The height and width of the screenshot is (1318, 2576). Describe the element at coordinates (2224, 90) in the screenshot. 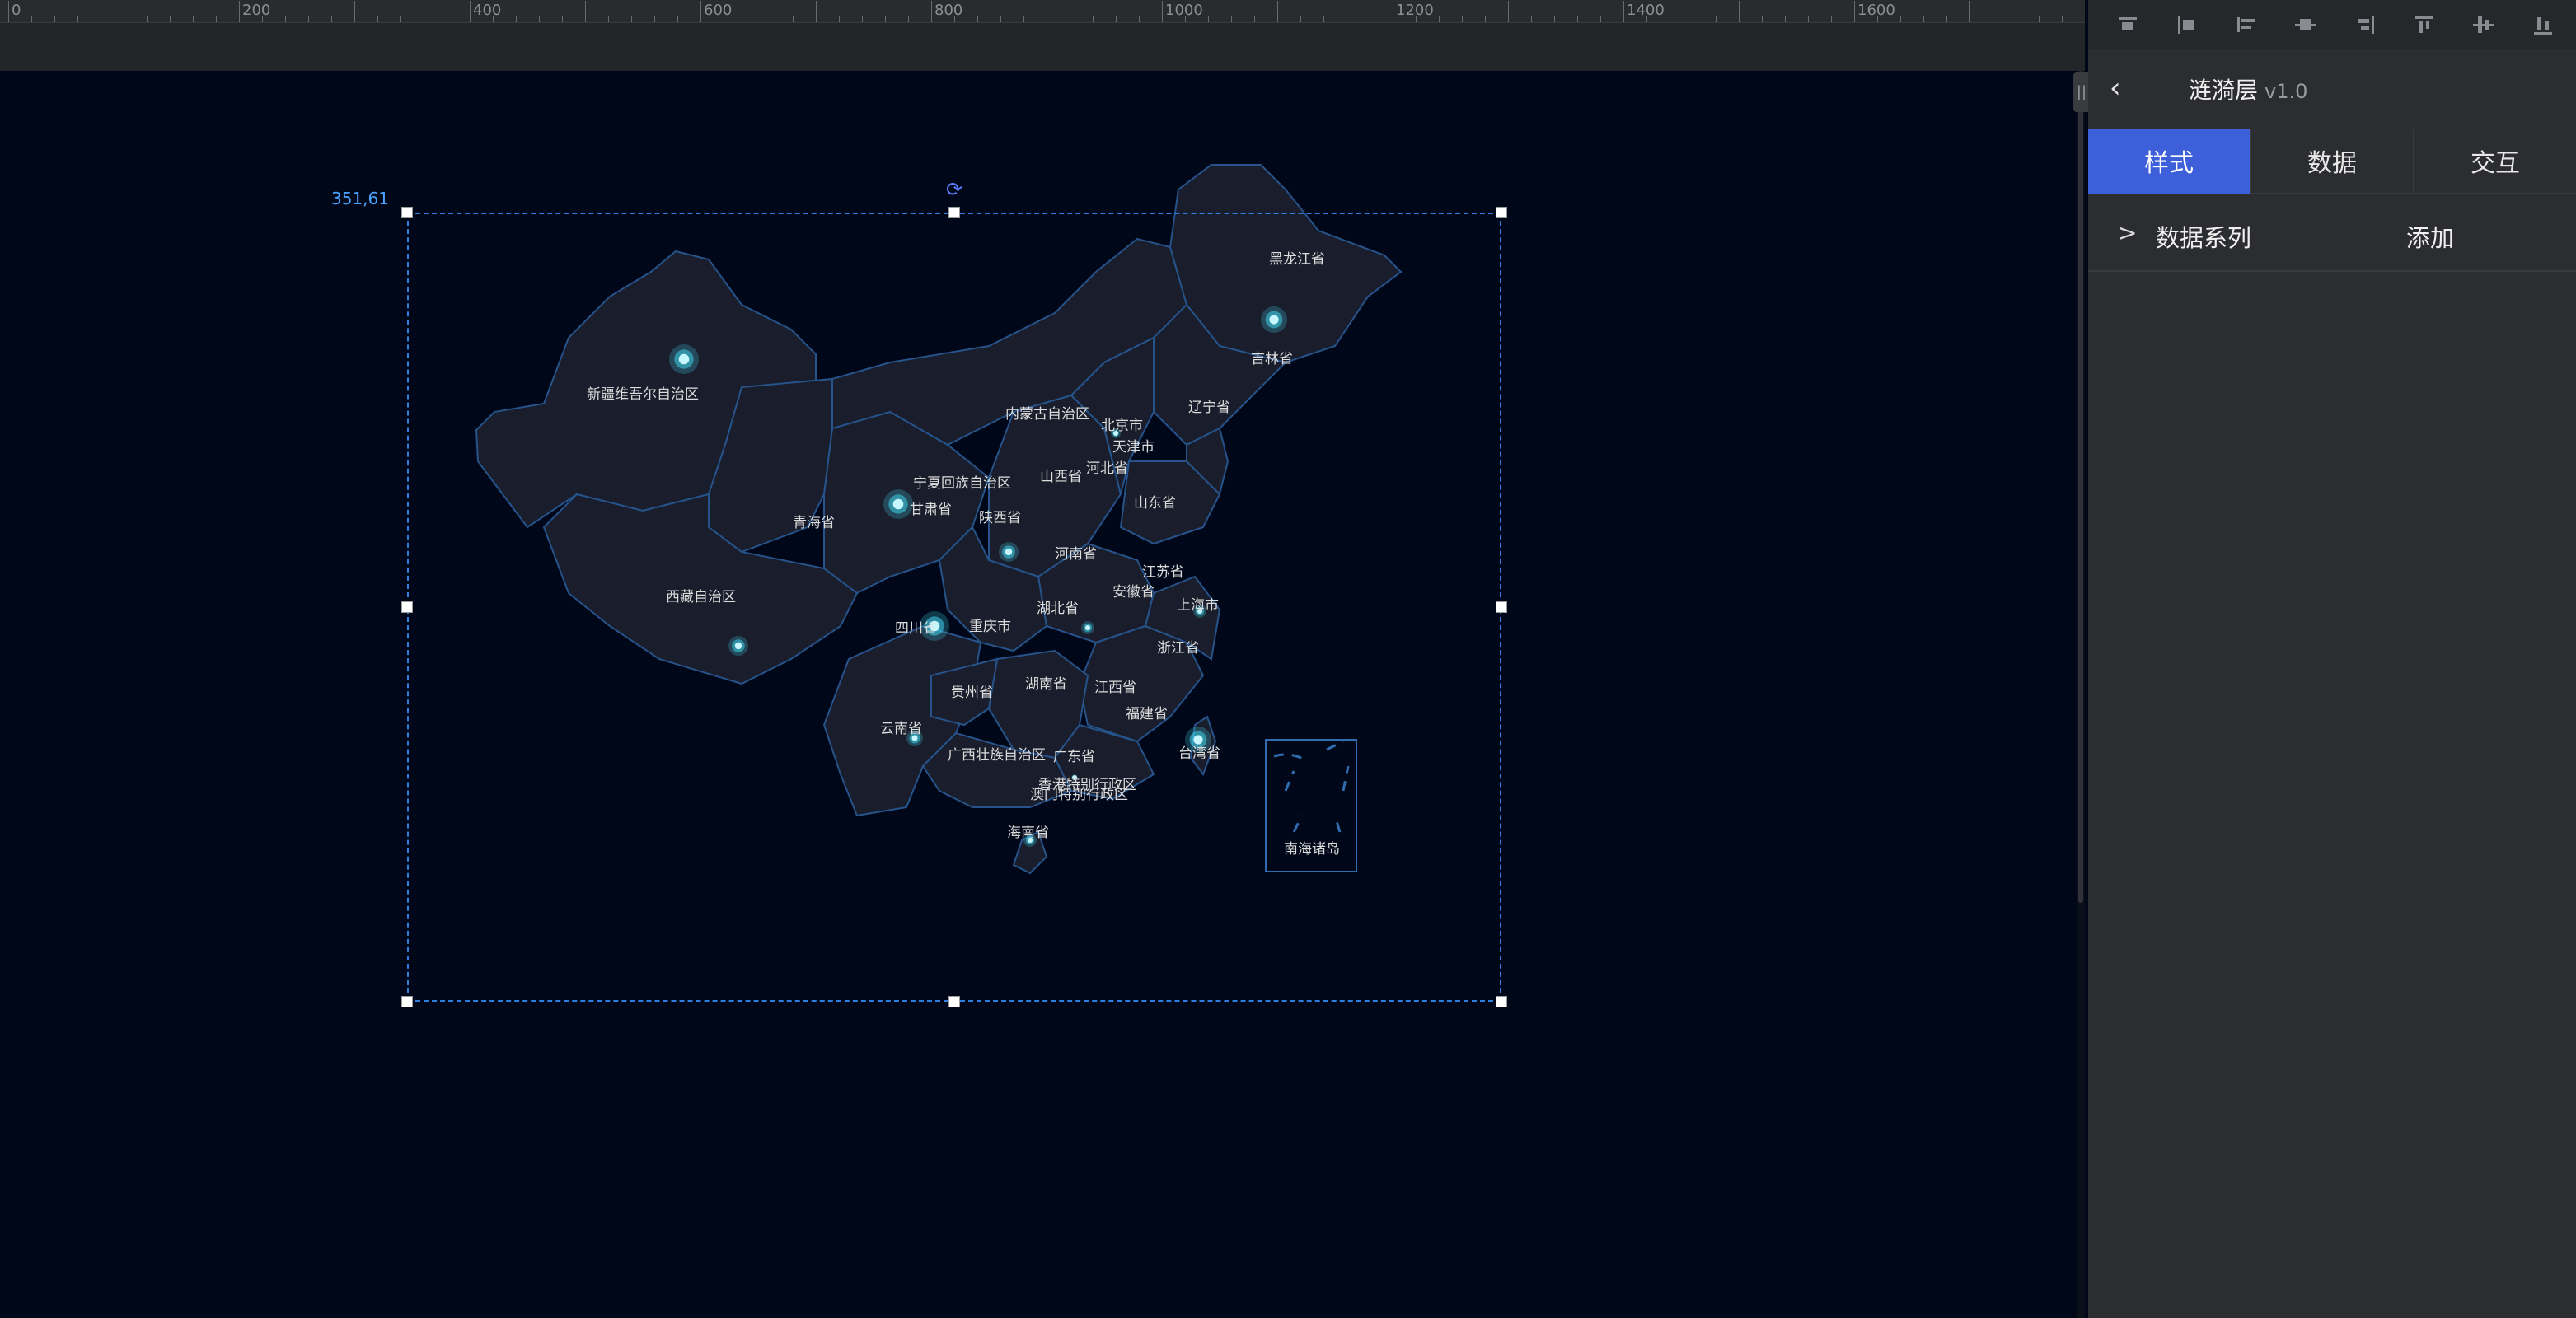

I see `layer-name: 涟漪层` at that location.